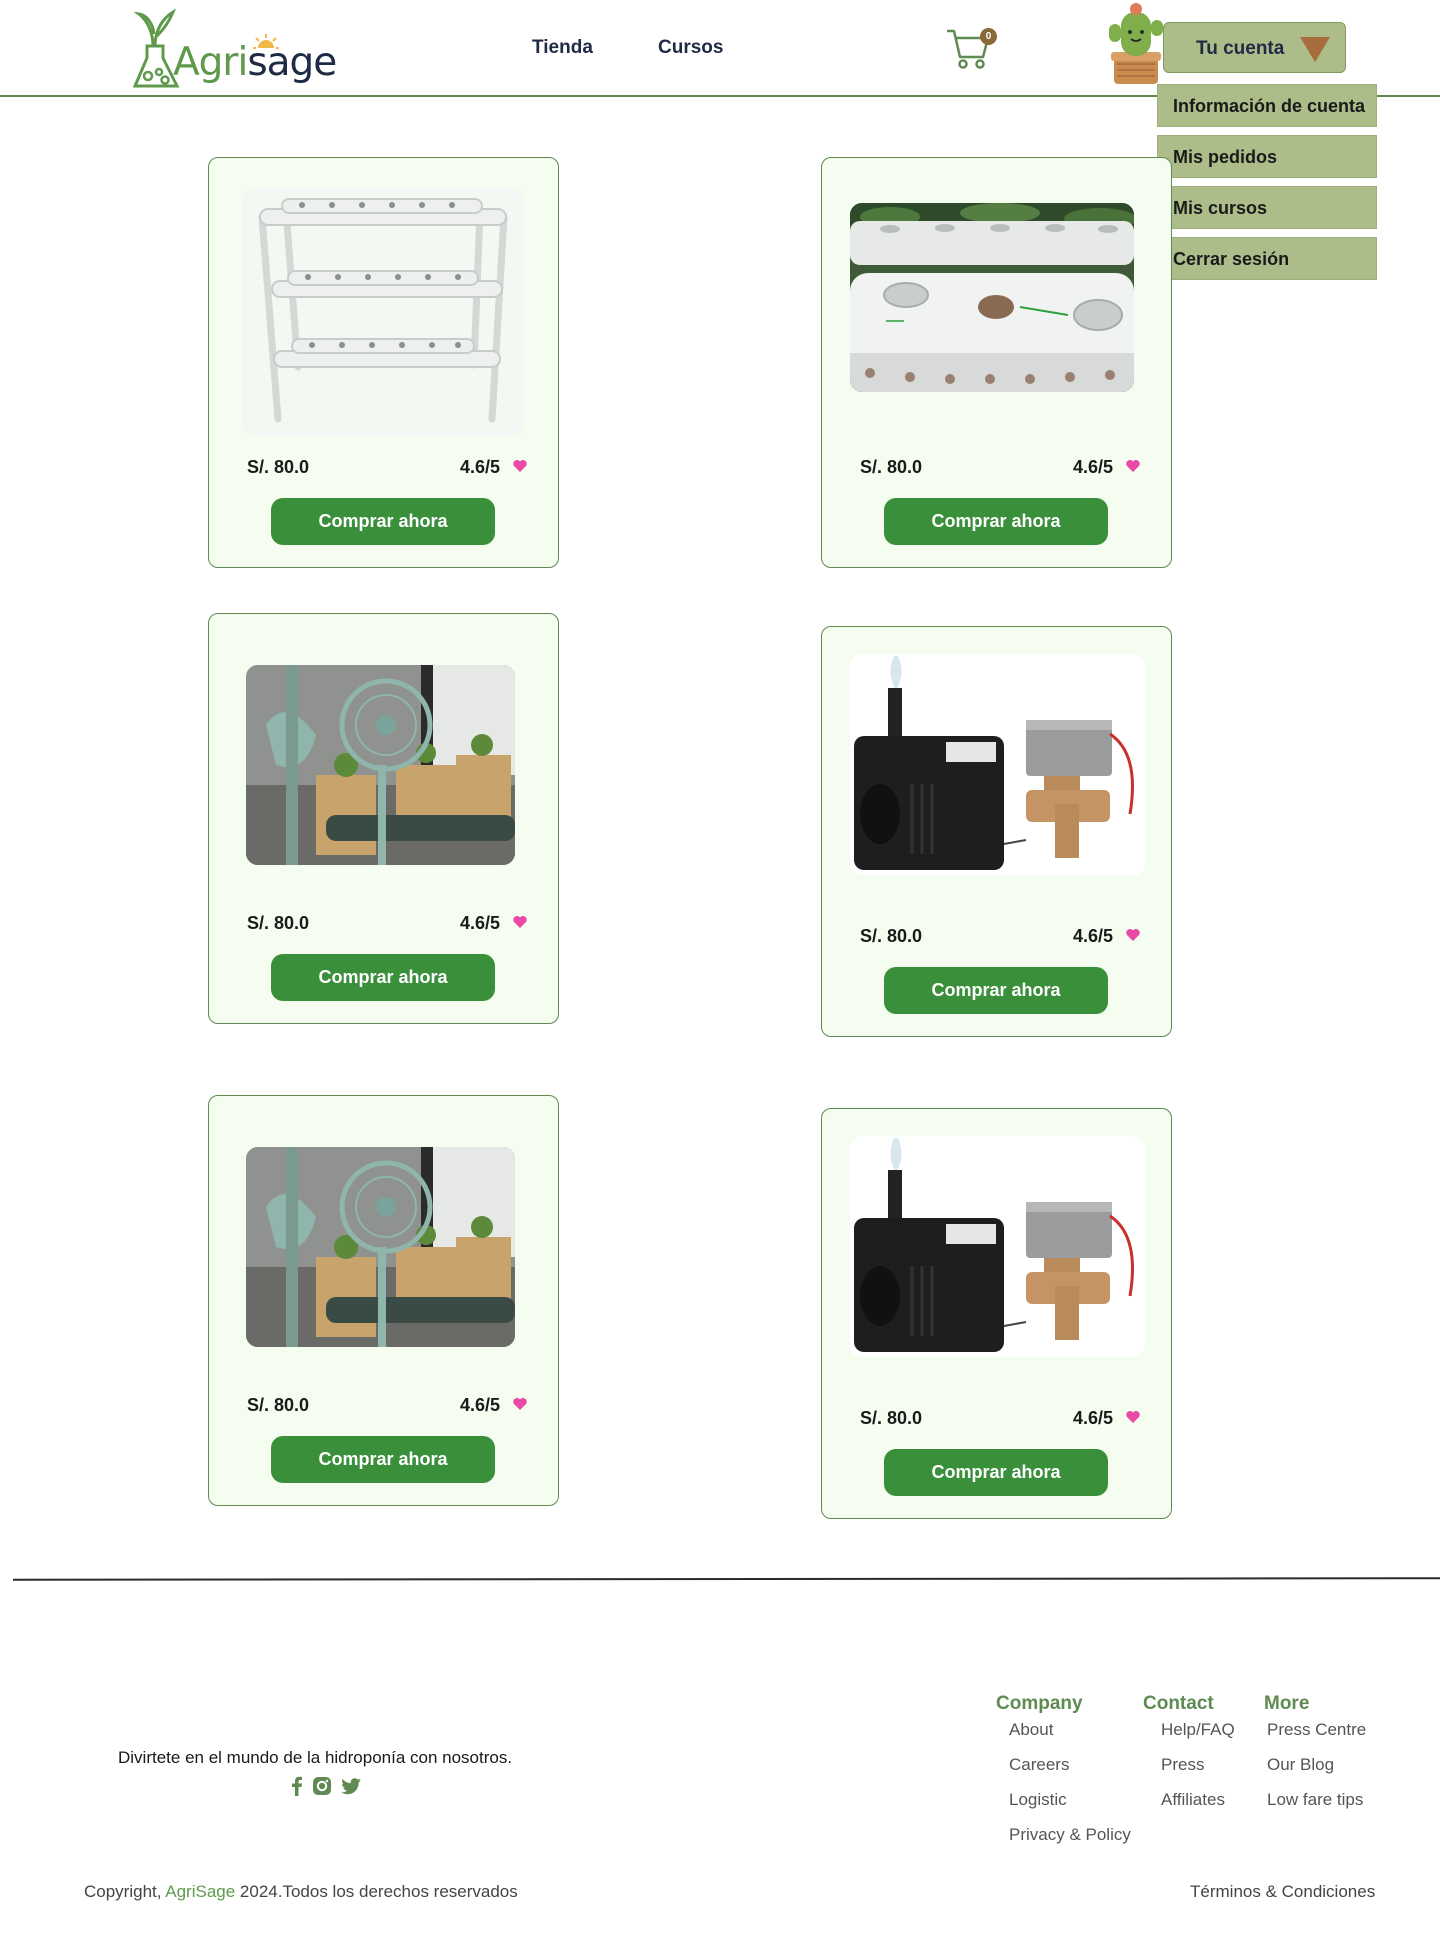 This screenshot has width=1440, height=1959. I want to click on footer-link-press-centre: Press Centre, so click(1316, 1730).